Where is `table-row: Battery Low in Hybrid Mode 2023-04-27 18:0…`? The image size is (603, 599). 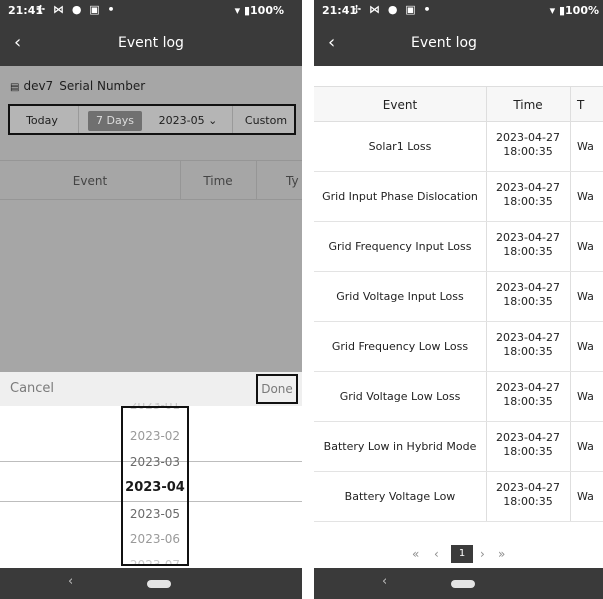 table-row: Battery Low in Hybrid Mode 2023-04-27 18:0… is located at coordinates (458, 447).